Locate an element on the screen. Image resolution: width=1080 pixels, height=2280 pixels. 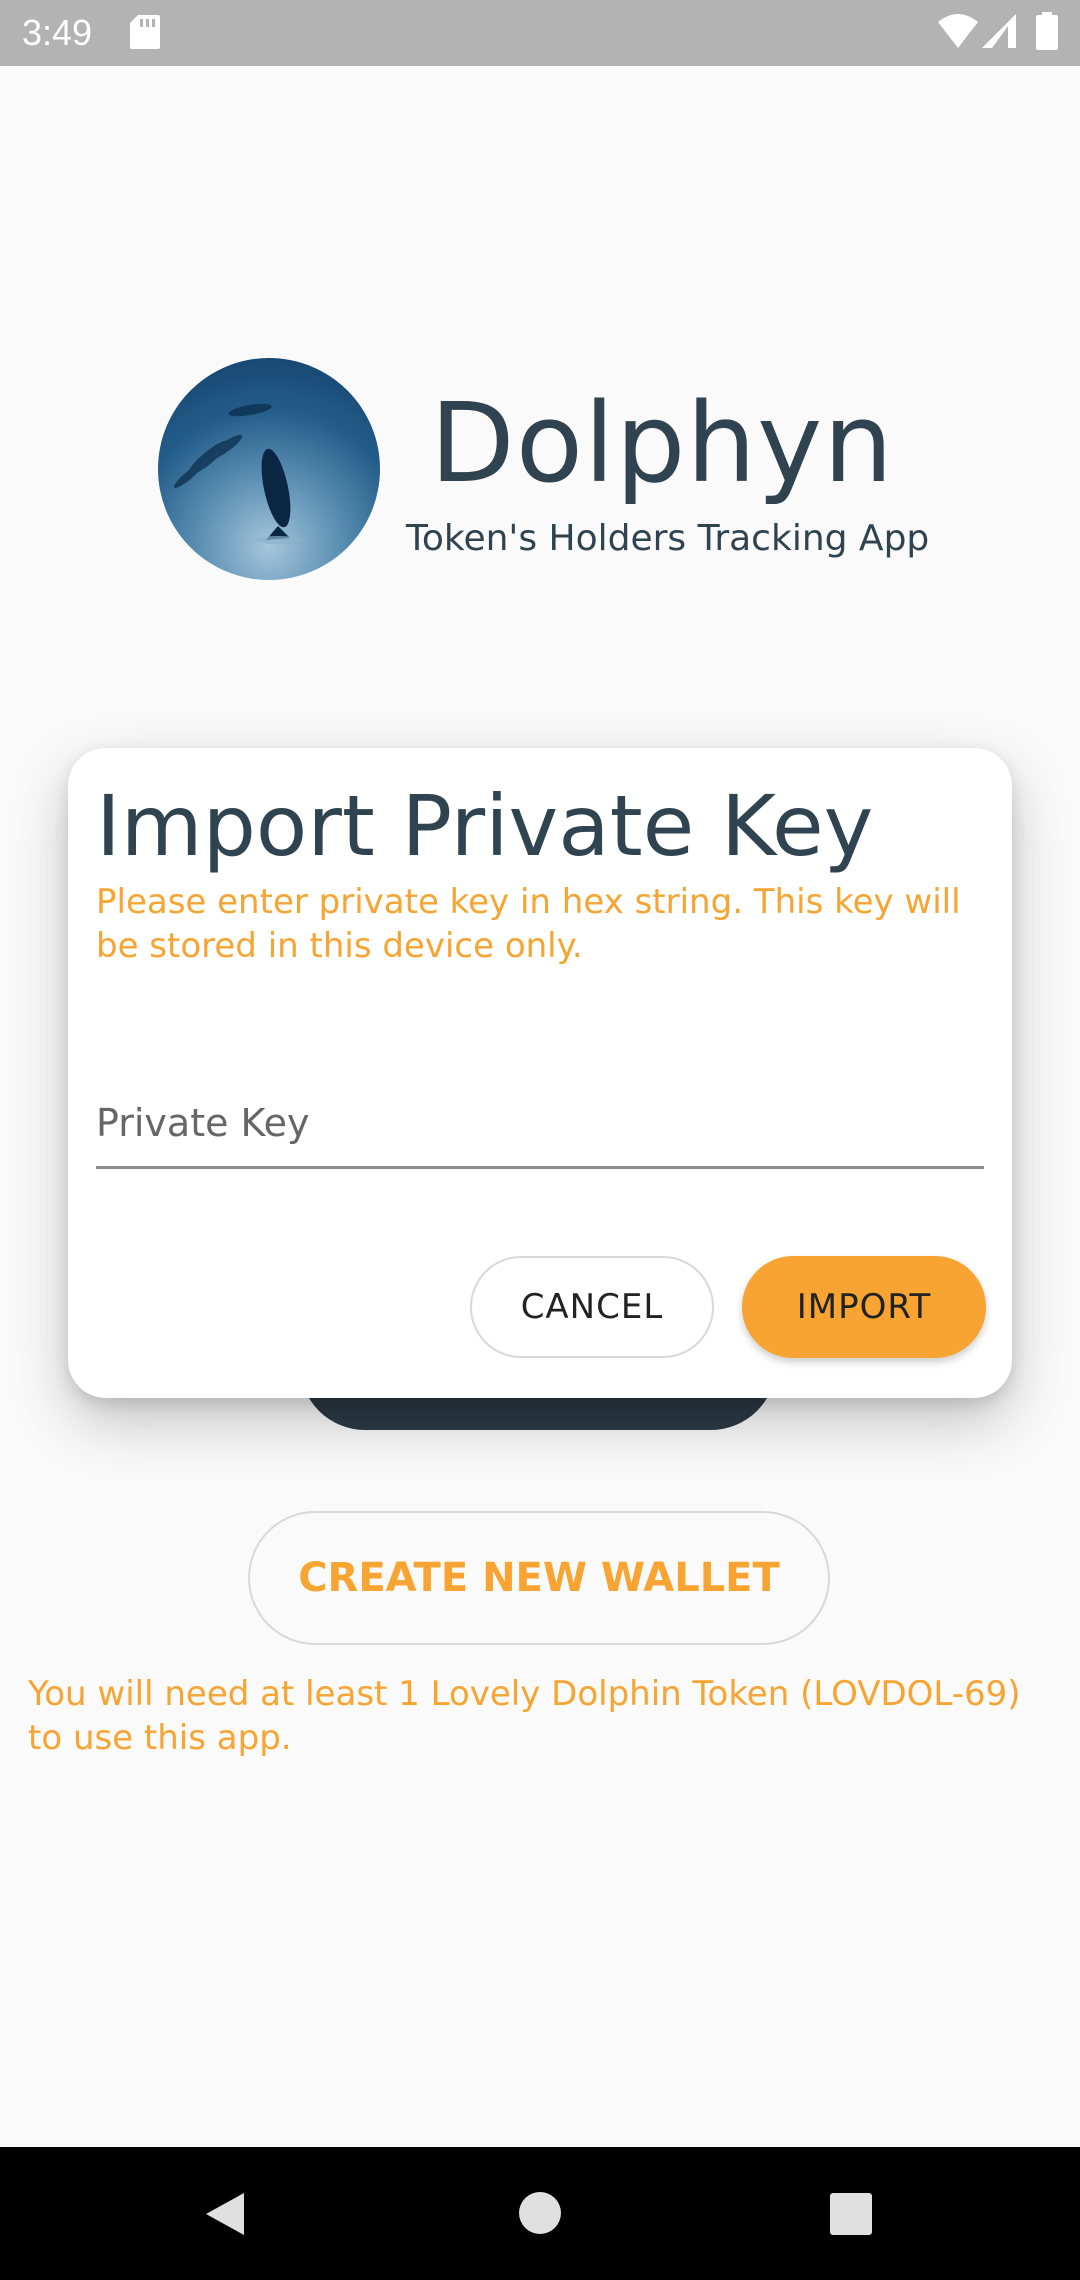
import-button: IMPORT is located at coordinates (864, 1307).